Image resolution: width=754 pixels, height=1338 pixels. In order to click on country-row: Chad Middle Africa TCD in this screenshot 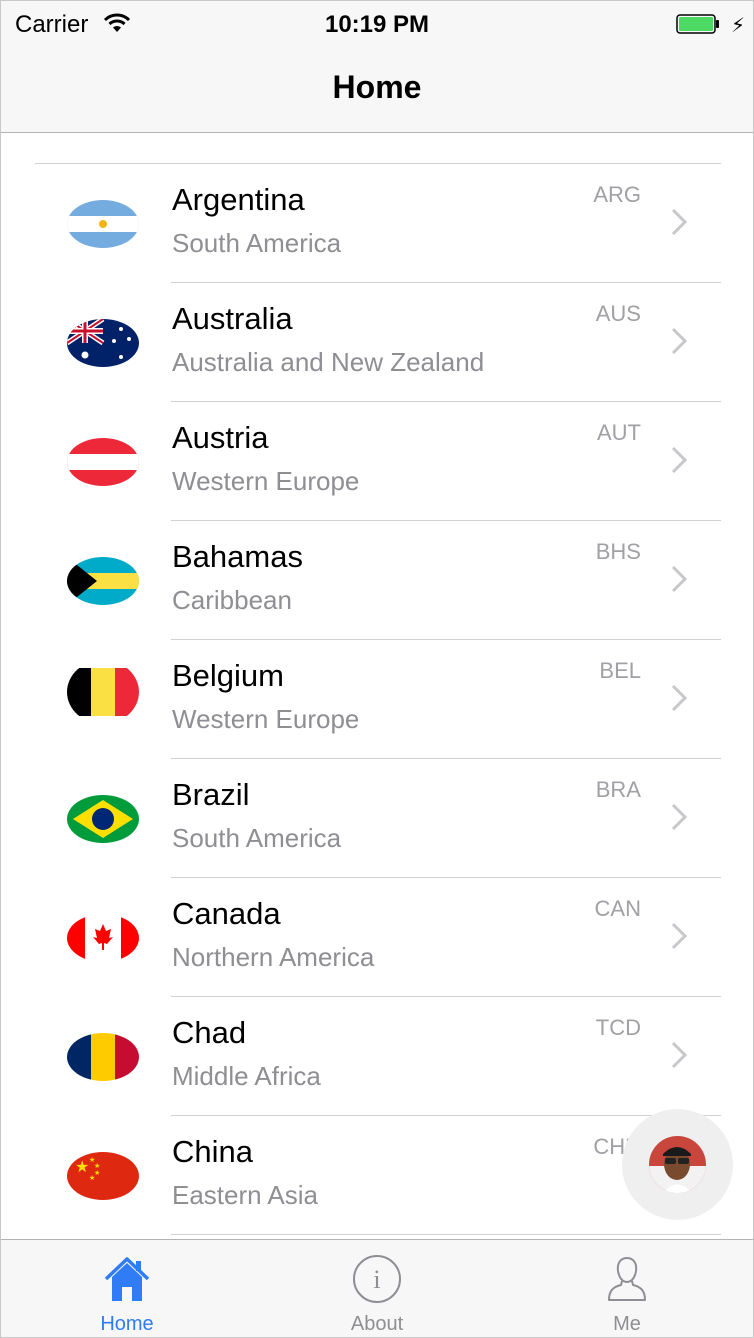, I will do `click(377, 1056)`.